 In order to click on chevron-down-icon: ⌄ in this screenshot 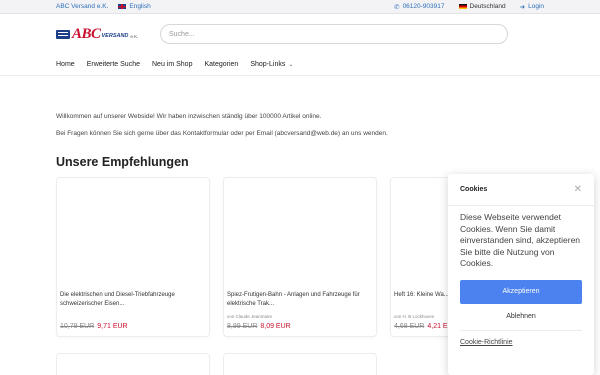, I will do `click(291, 65)`.